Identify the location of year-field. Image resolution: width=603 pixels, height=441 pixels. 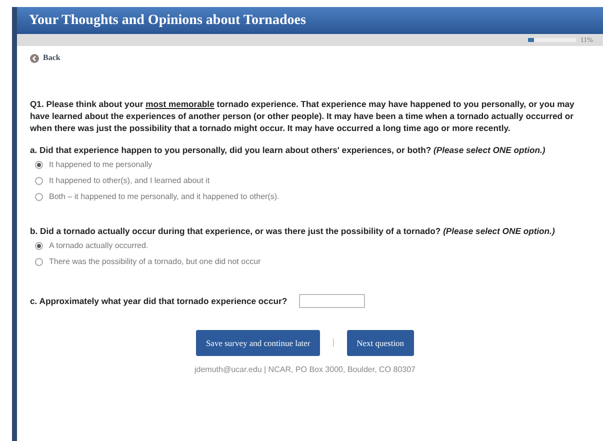
(332, 301).